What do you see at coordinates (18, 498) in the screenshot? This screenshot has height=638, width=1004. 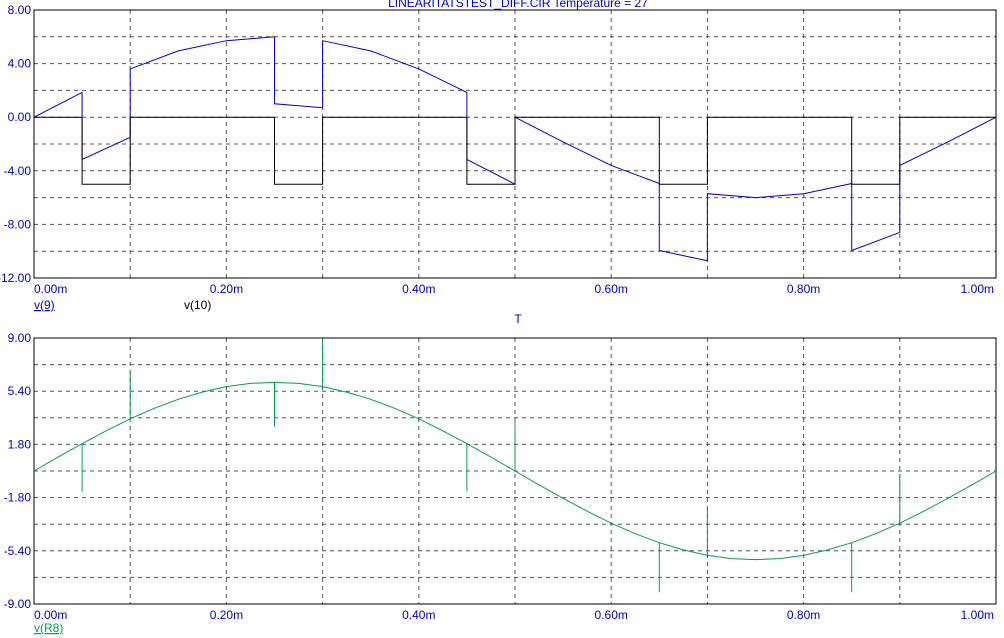 I see `y-tick-label: -1.80` at bounding box center [18, 498].